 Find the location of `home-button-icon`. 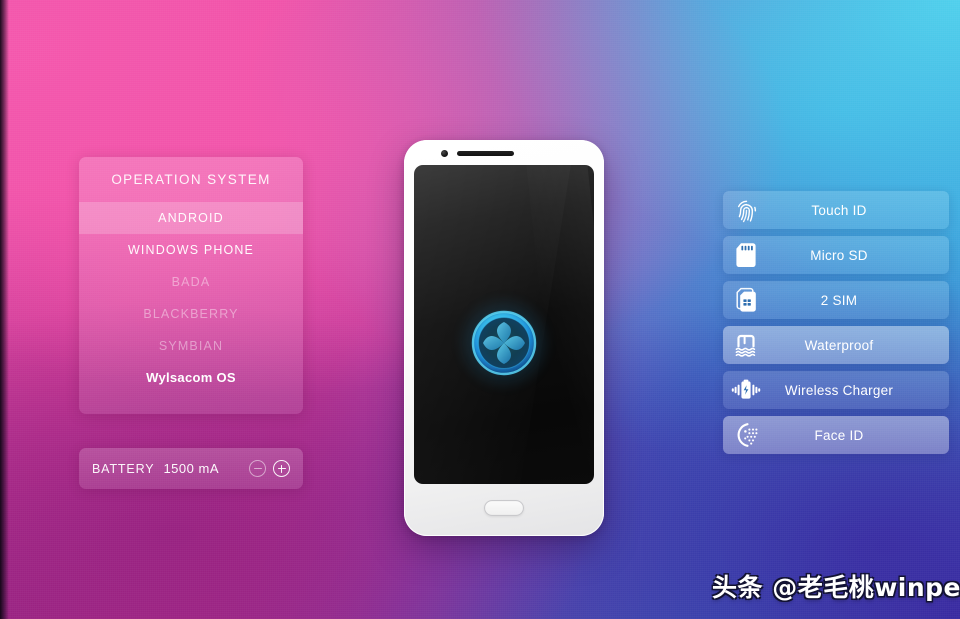

home-button-icon is located at coordinates (504, 508).